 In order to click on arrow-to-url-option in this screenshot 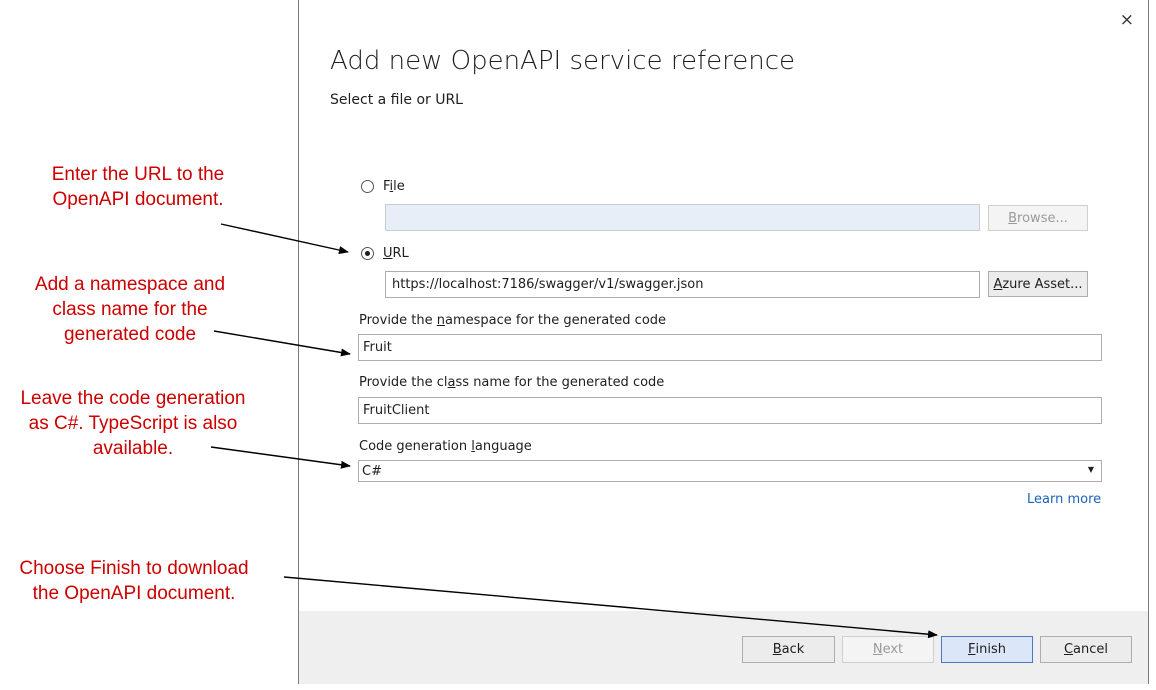, I will do `click(284, 238)`.